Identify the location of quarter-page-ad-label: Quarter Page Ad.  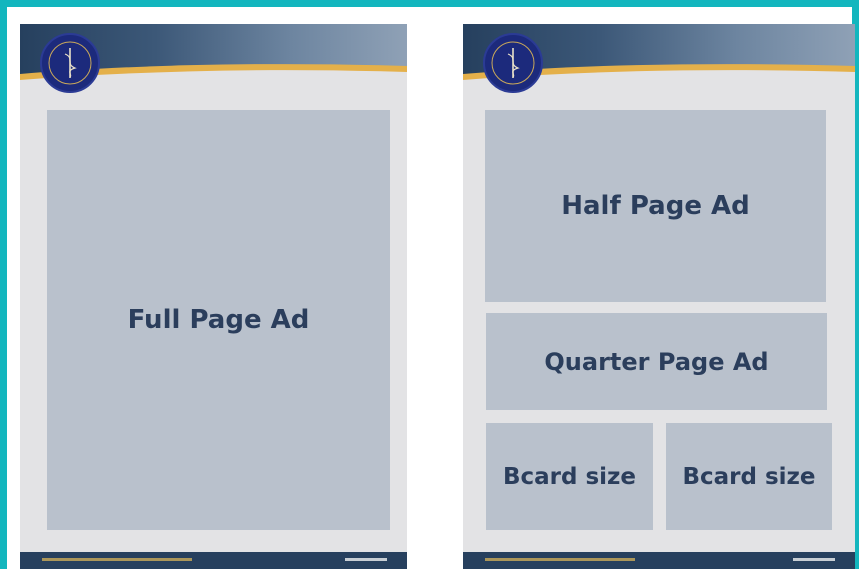
(656, 361).